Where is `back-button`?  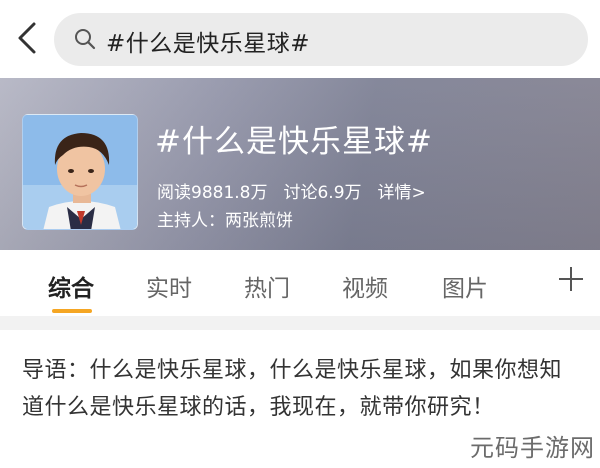
back-button is located at coordinates (27, 38).